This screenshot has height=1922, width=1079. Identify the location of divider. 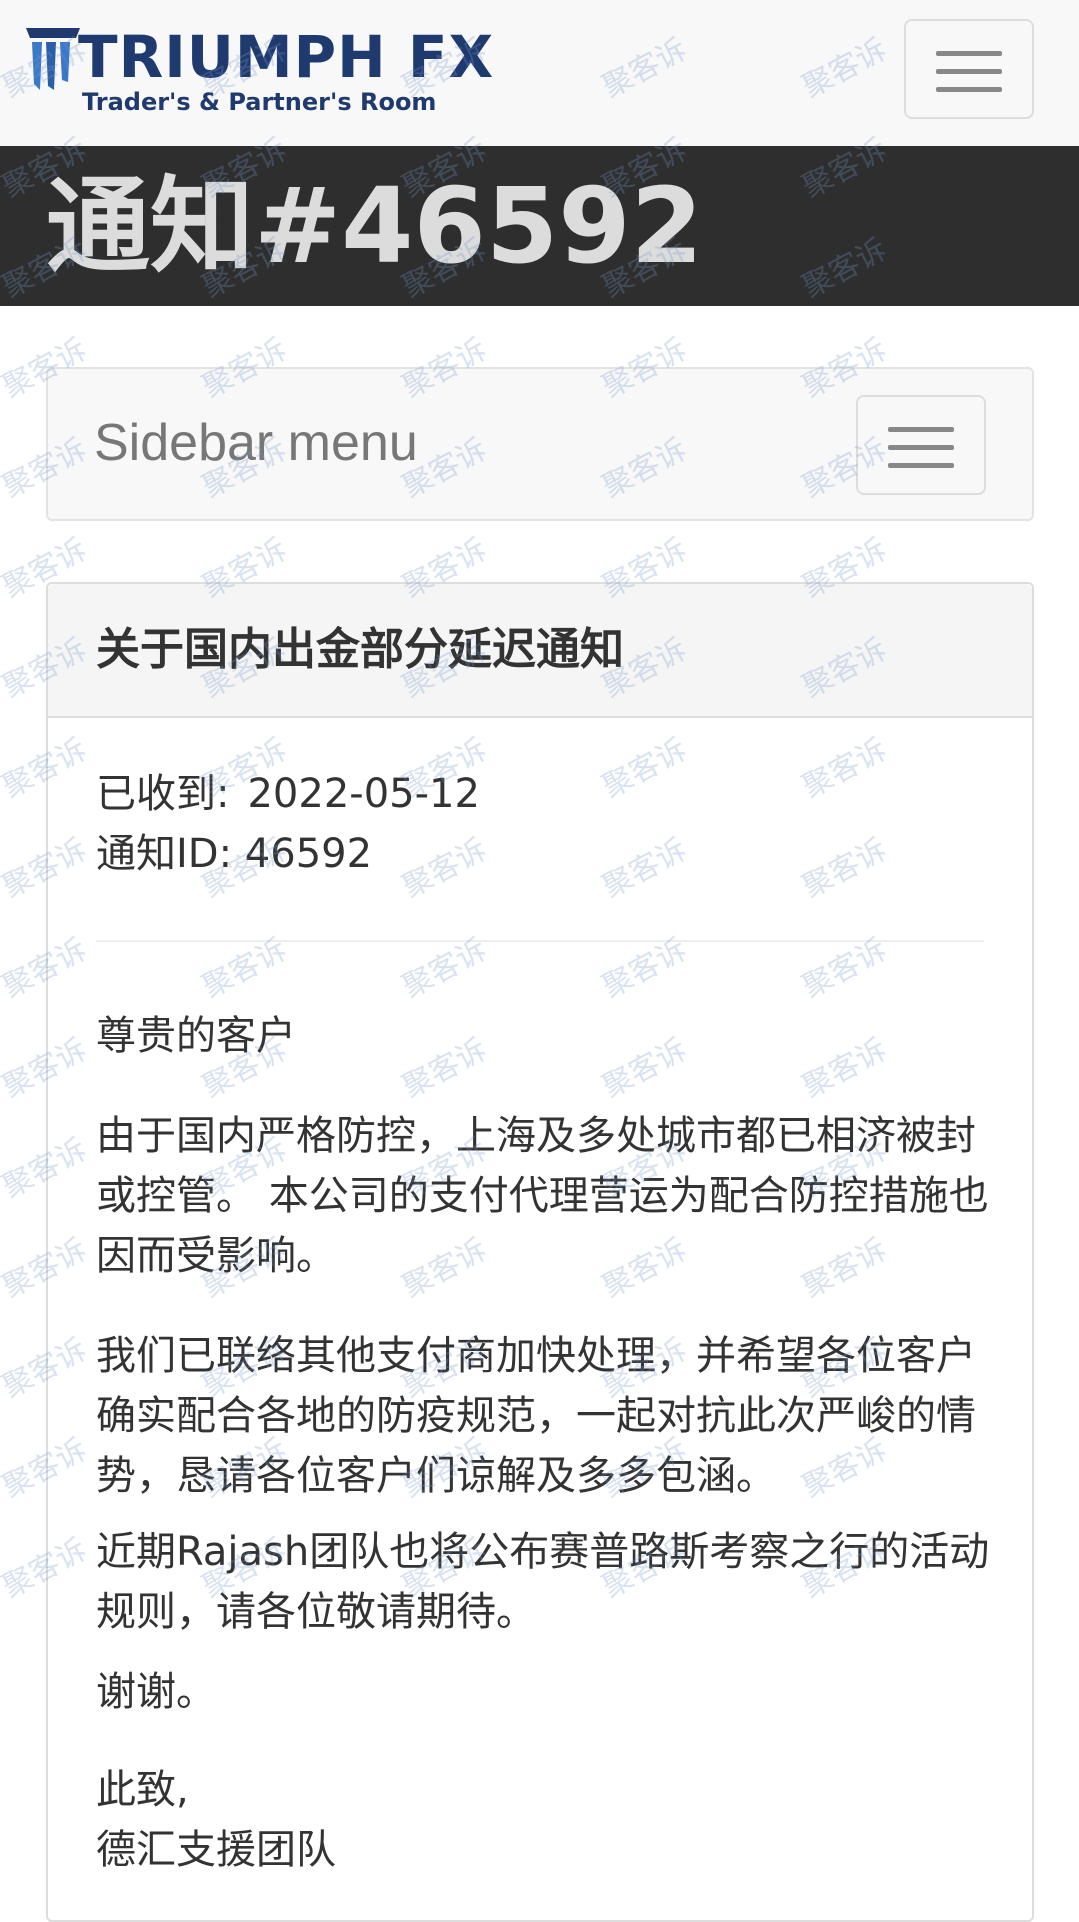
(540, 941).